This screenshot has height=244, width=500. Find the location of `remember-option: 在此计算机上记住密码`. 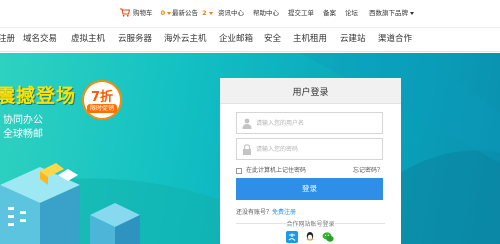

remember-option: 在此计算机上记住密码 is located at coordinates (271, 169).